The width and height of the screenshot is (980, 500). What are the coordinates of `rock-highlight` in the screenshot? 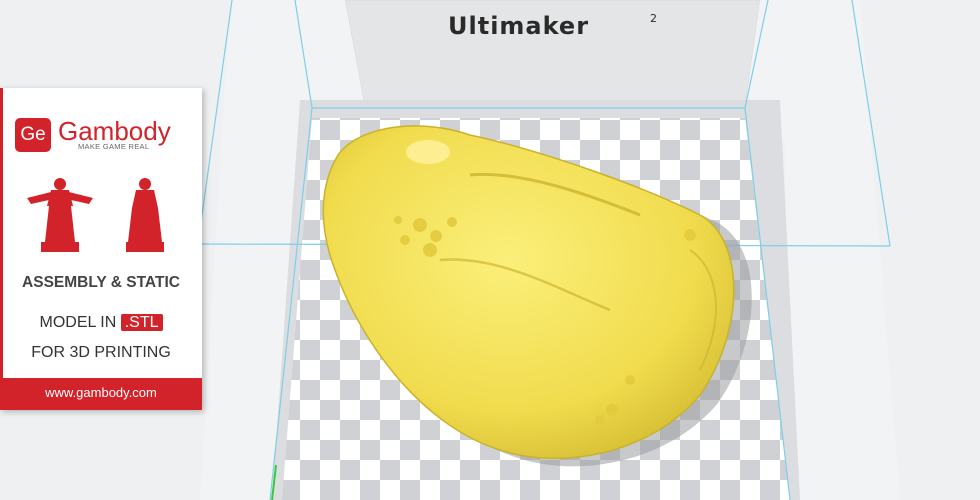 It's located at (428, 152).